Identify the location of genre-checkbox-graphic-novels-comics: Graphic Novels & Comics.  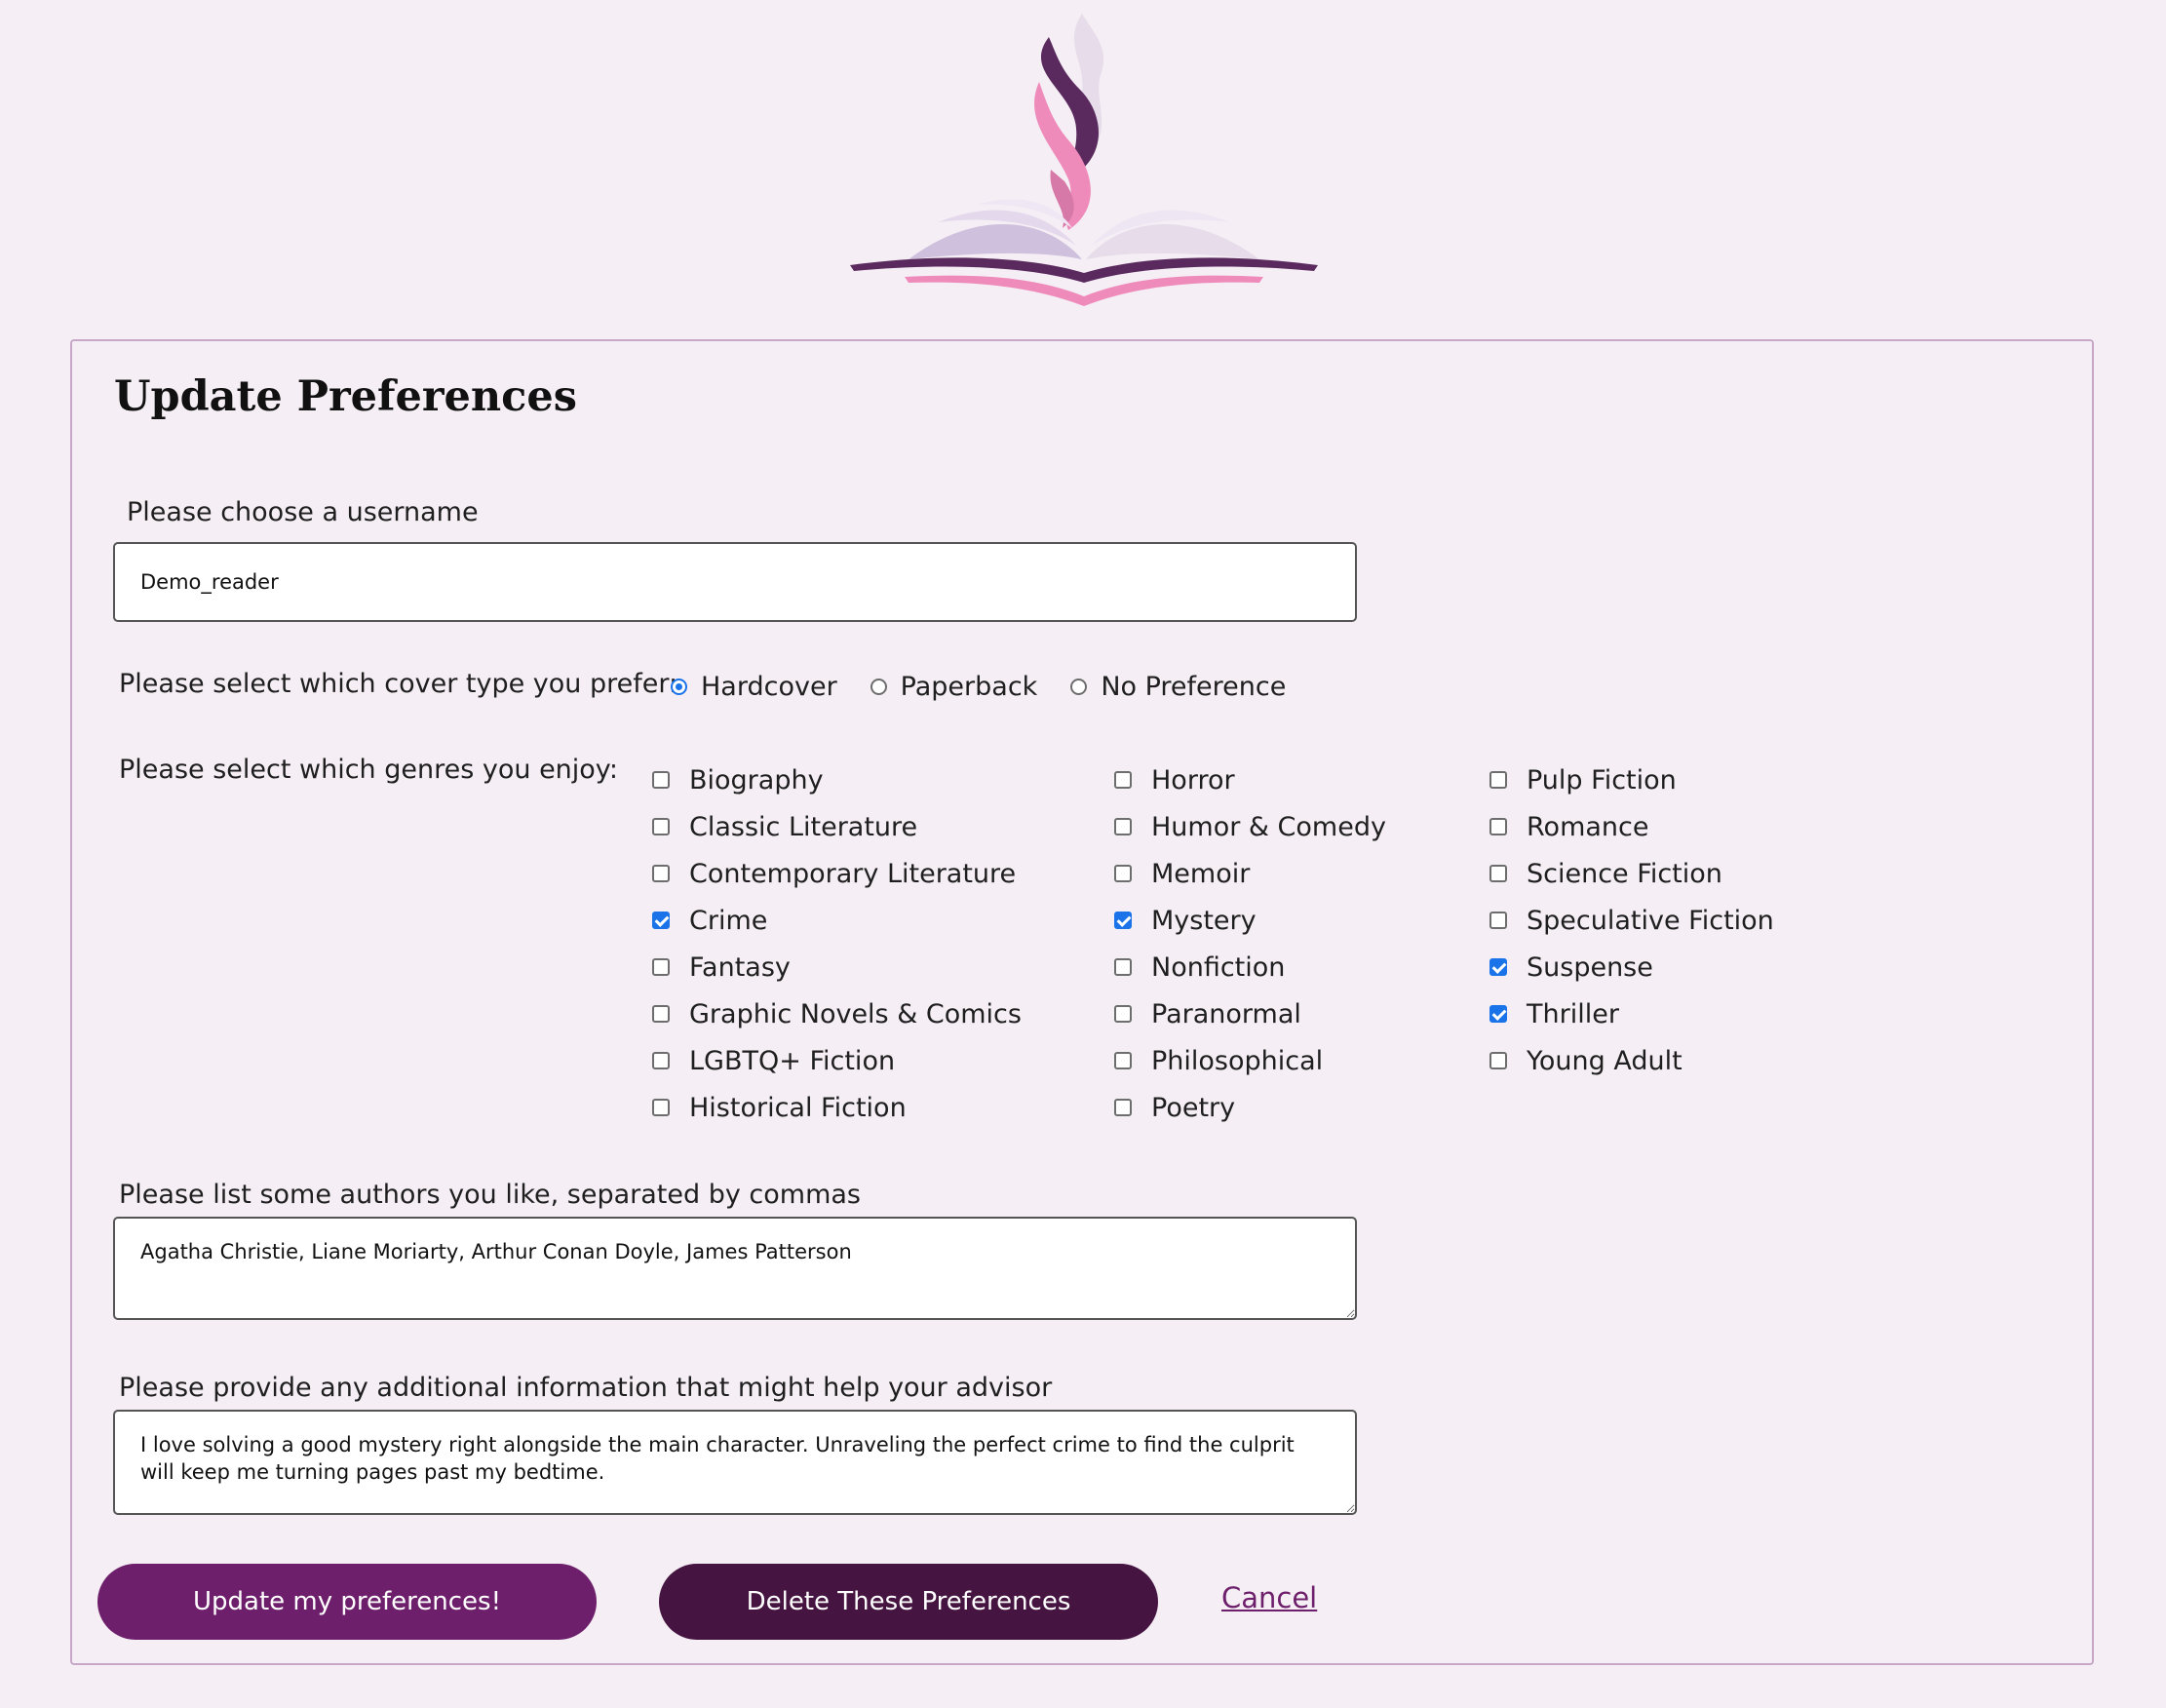
(837, 1013).